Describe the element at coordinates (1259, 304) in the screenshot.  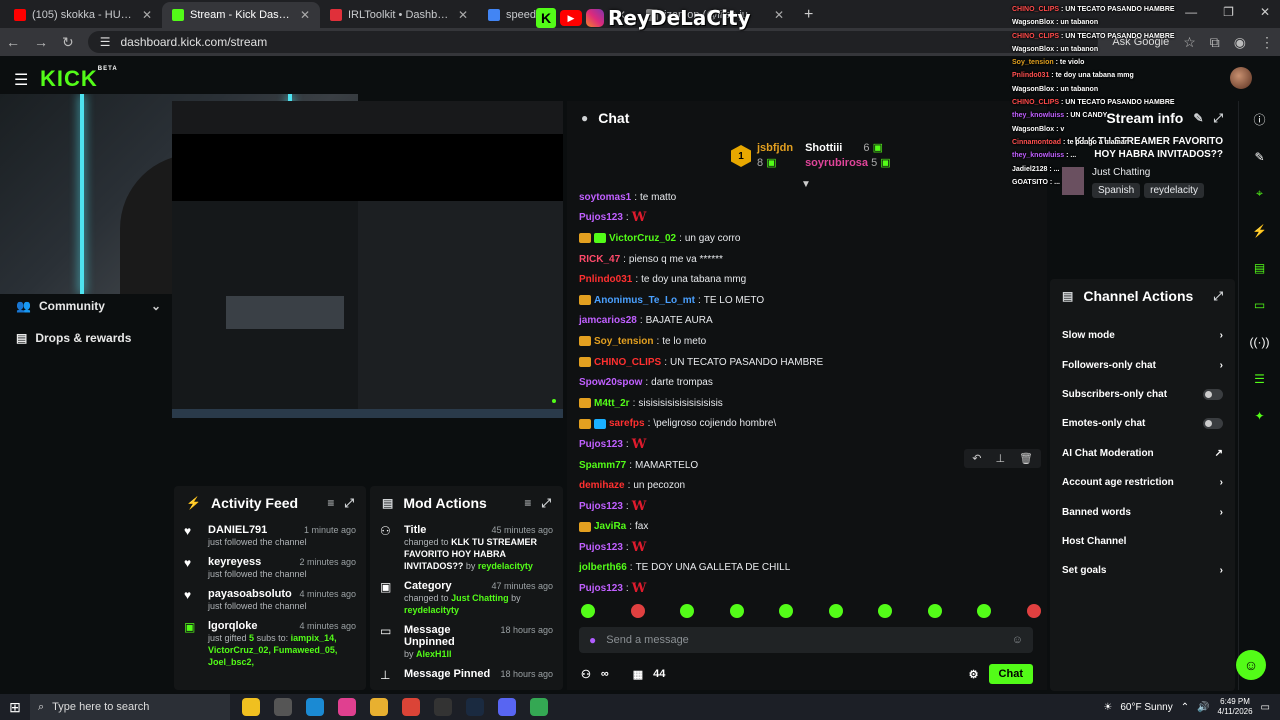
I see `chat-icon: ▭` at that location.